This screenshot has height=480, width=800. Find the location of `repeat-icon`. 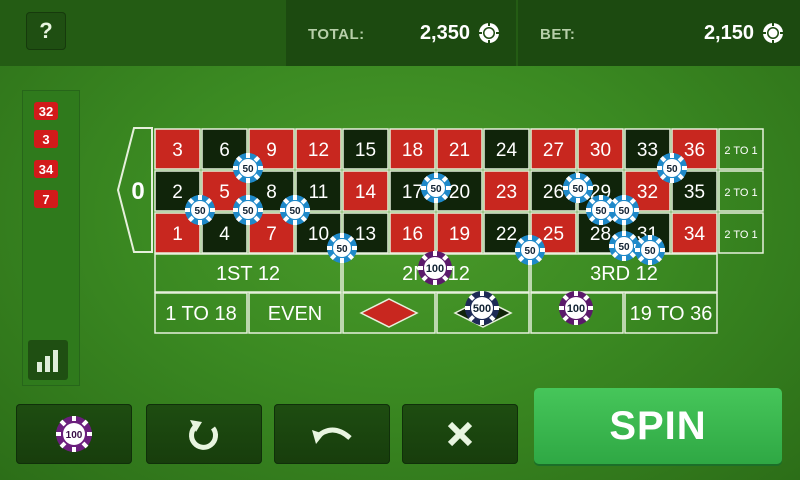

repeat-icon is located at coordinates (203, 435).